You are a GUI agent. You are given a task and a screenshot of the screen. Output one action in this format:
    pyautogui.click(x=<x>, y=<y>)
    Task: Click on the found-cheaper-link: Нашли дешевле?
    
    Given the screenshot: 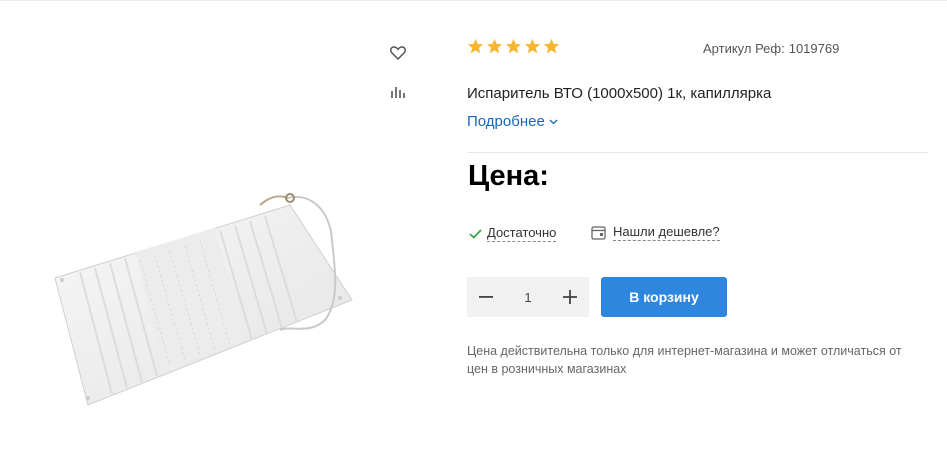 What is the action you would take?
    pyautogui.click(x=655, y=232)
    